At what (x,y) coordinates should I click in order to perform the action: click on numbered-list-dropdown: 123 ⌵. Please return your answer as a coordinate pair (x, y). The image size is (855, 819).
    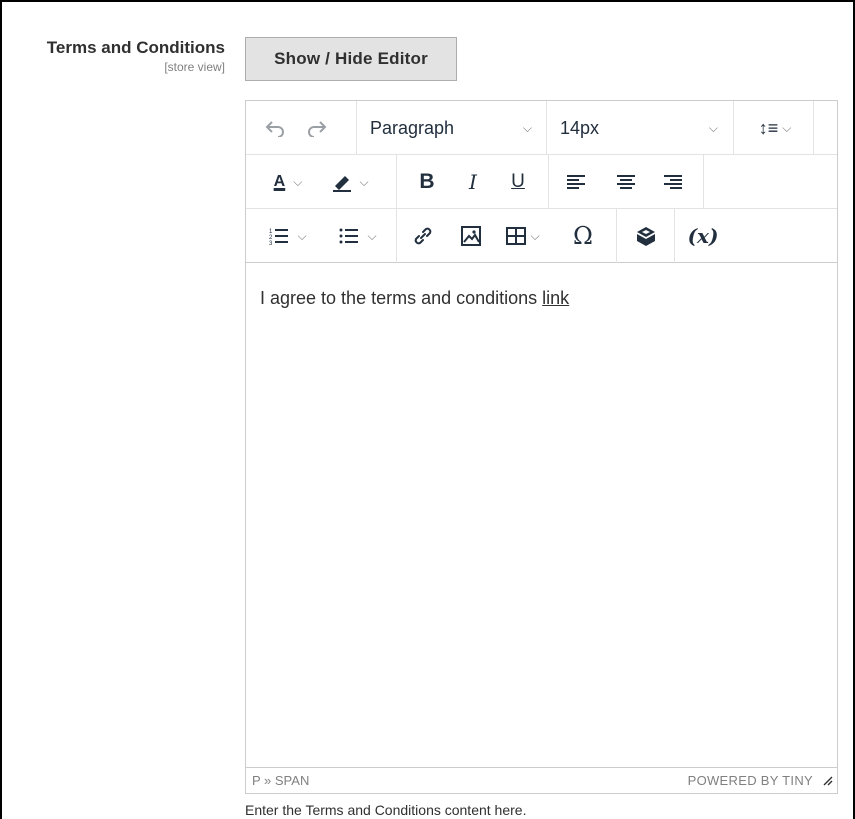
    Looking at the image, I should click on (288, 236).